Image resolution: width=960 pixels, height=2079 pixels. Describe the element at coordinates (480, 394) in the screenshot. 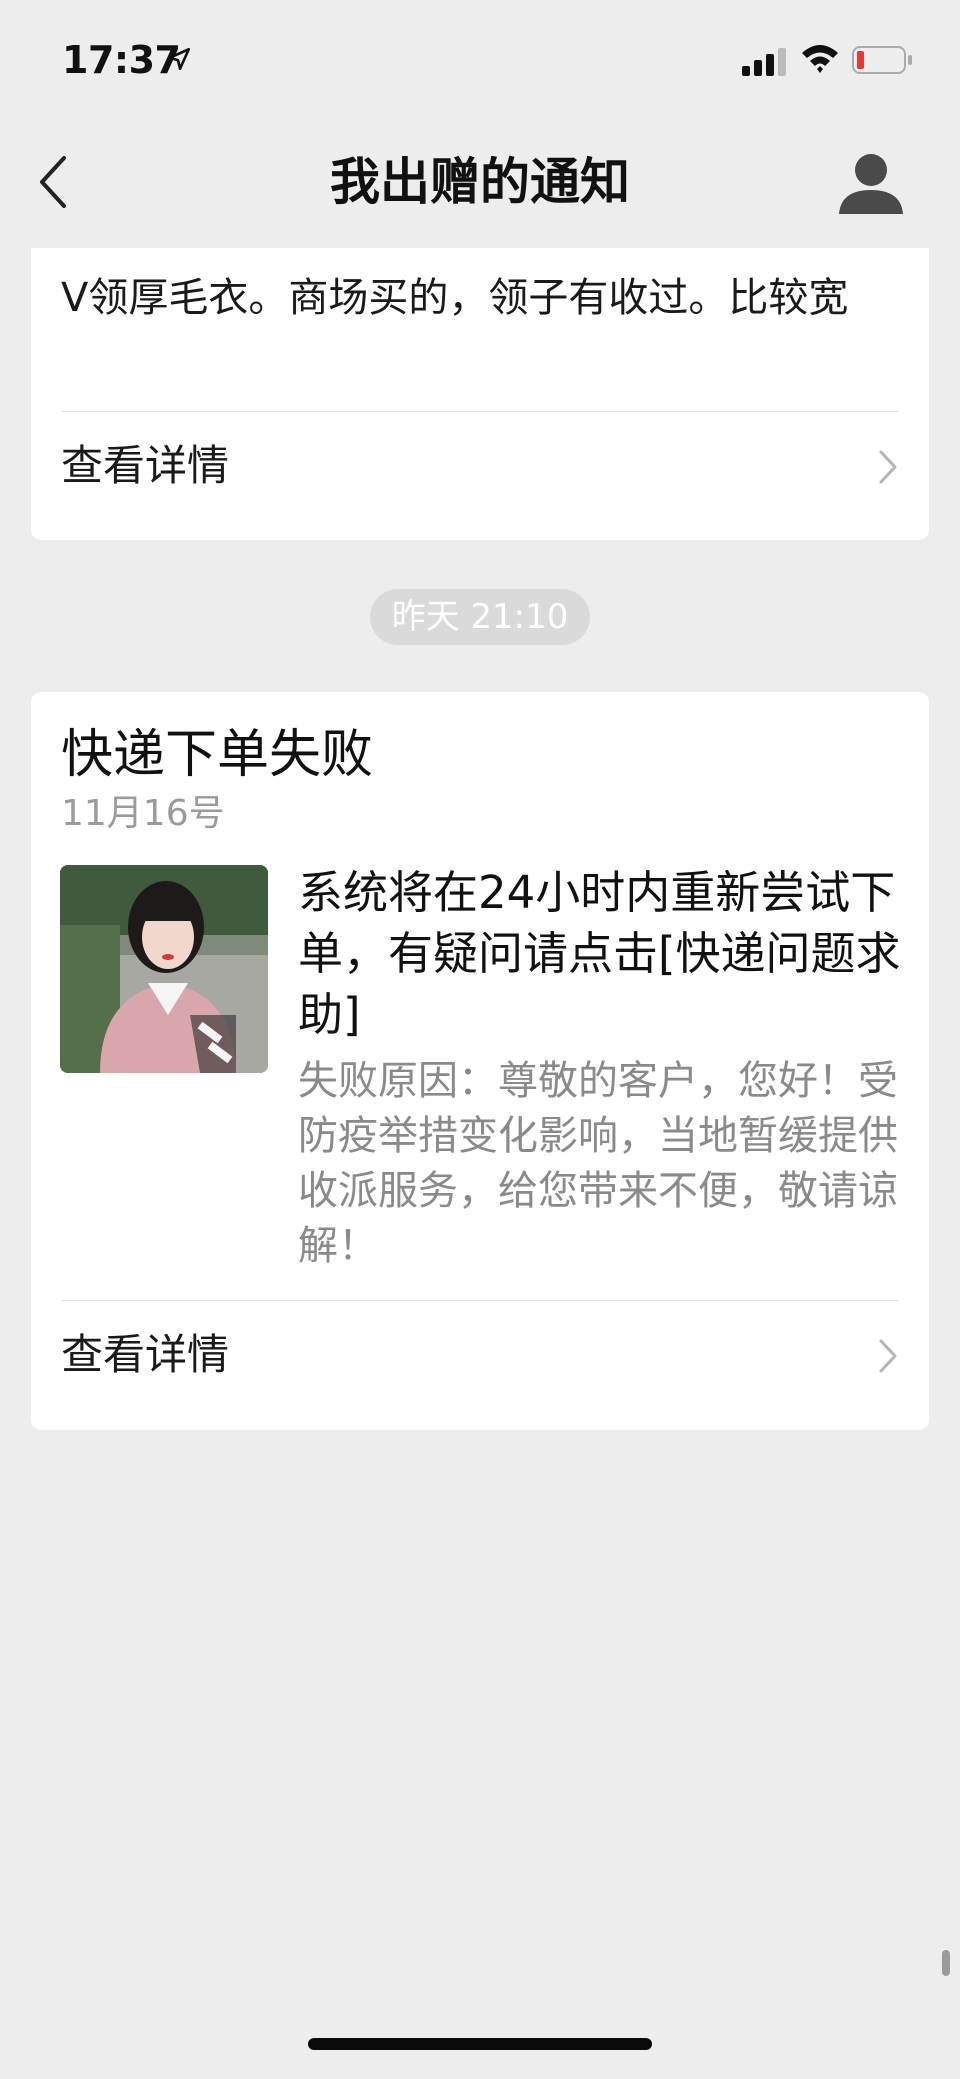

I see `notification-card: V领厚毛衣。商场买的，领子有收过。比较宽 查看详情` at that location.